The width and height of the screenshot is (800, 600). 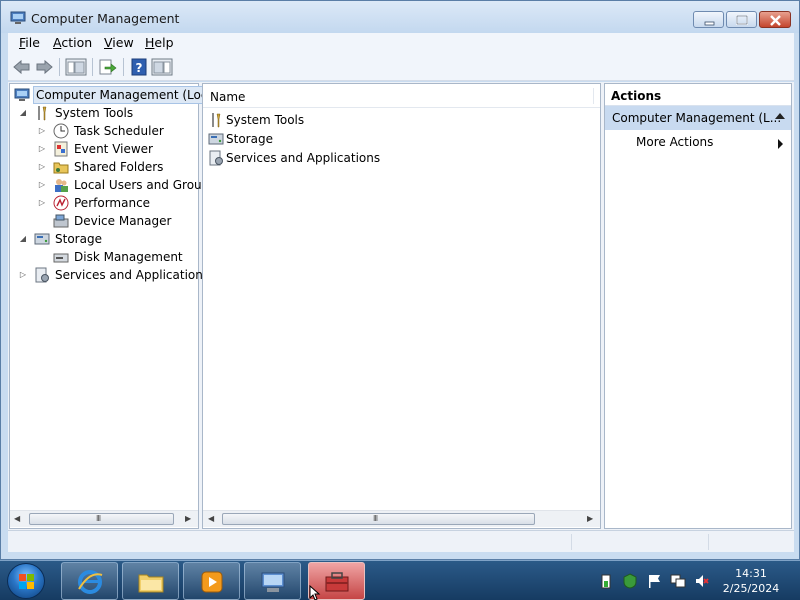 I want to click on tray-battery-icon, so click(x=606, y=581).